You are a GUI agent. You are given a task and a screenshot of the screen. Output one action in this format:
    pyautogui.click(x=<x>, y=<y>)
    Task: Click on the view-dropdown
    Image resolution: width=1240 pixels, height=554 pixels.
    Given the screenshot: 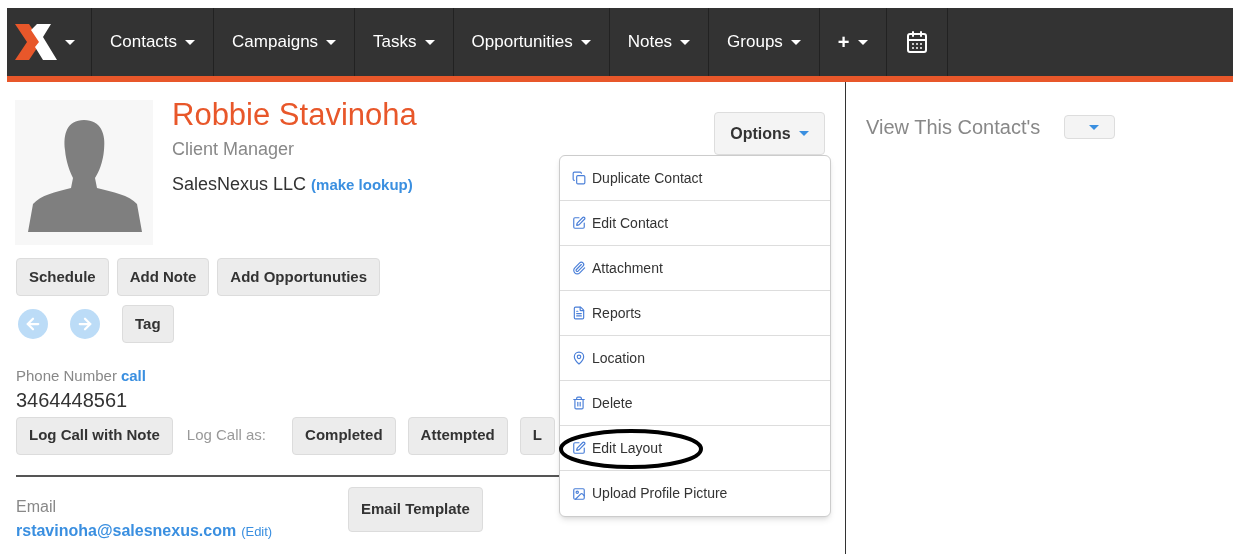 What is the action you would take?
    pyautogui.click(x=1090, y=127)
    